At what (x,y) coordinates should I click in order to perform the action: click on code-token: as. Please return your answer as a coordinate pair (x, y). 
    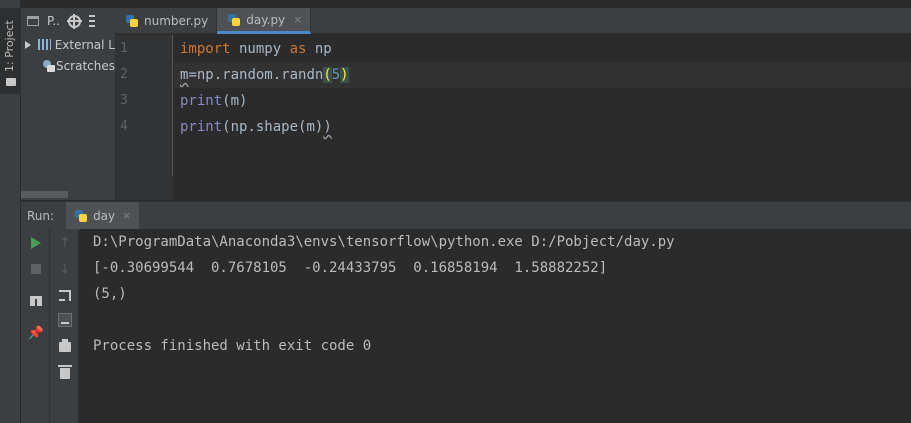
    Looking at the image, I should click on (298, 49).